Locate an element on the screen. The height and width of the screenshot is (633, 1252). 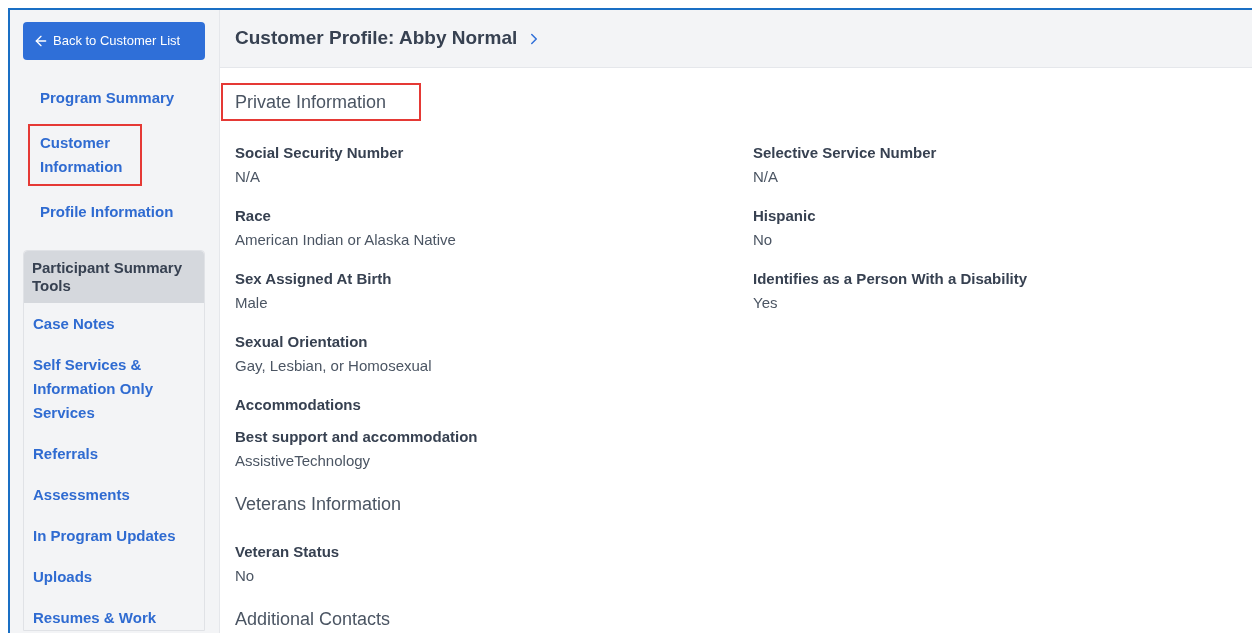
back-button: Back to Customer List is located at coordinates (114, 41).